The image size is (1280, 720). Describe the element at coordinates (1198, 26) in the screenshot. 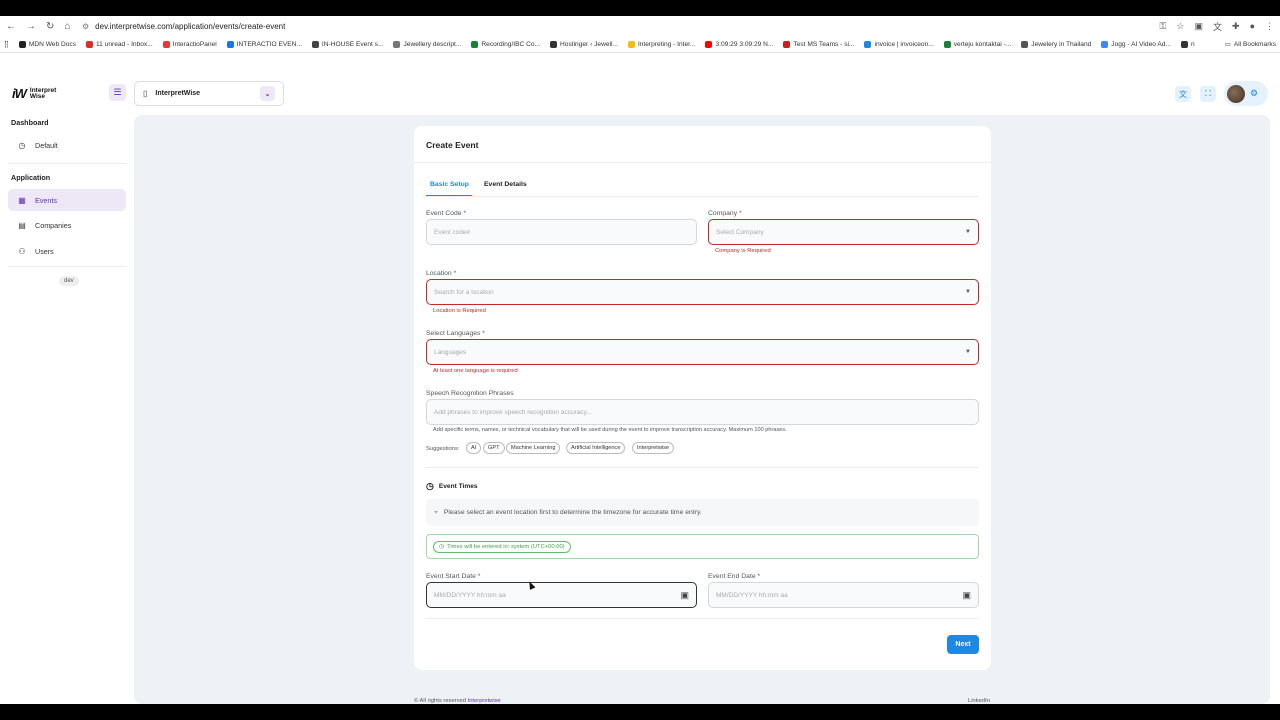

I see `extension-icon: ▣` at that location.